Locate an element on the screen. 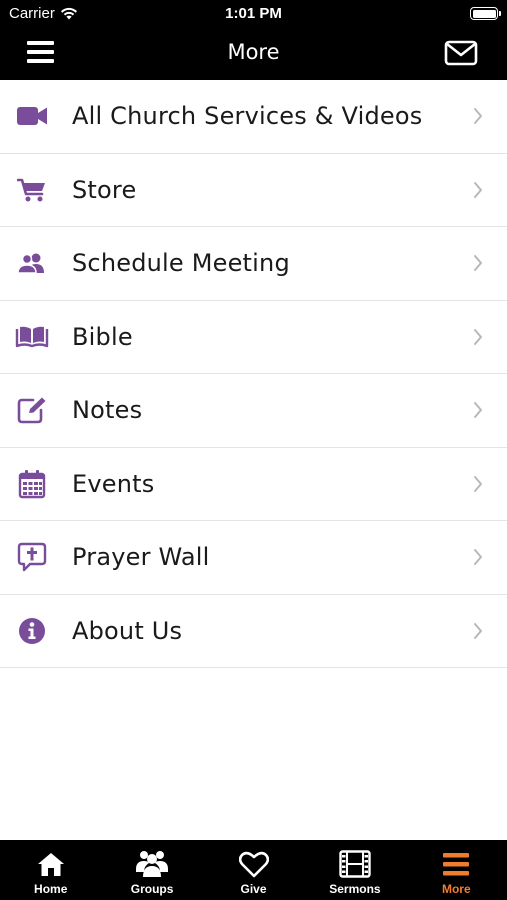  page-title: More is located at coordinates (253, 52).